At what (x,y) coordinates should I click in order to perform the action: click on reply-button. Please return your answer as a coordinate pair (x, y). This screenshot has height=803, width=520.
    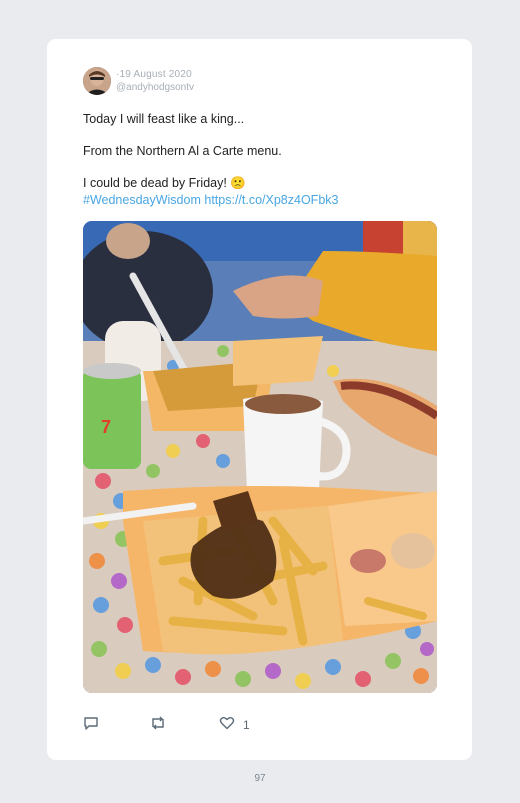
    Looking at the image, I should click on (91, 724).